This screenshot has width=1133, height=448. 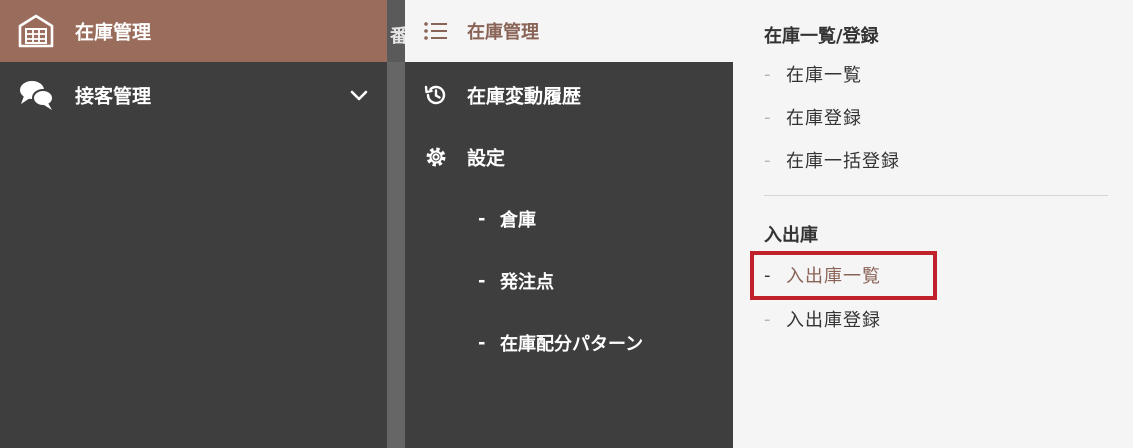 What do you see at coordinates (569, 219) in the screenshot?
I see `settings-child-warehouse: - 倉庫` at bounding box center [569, 219].